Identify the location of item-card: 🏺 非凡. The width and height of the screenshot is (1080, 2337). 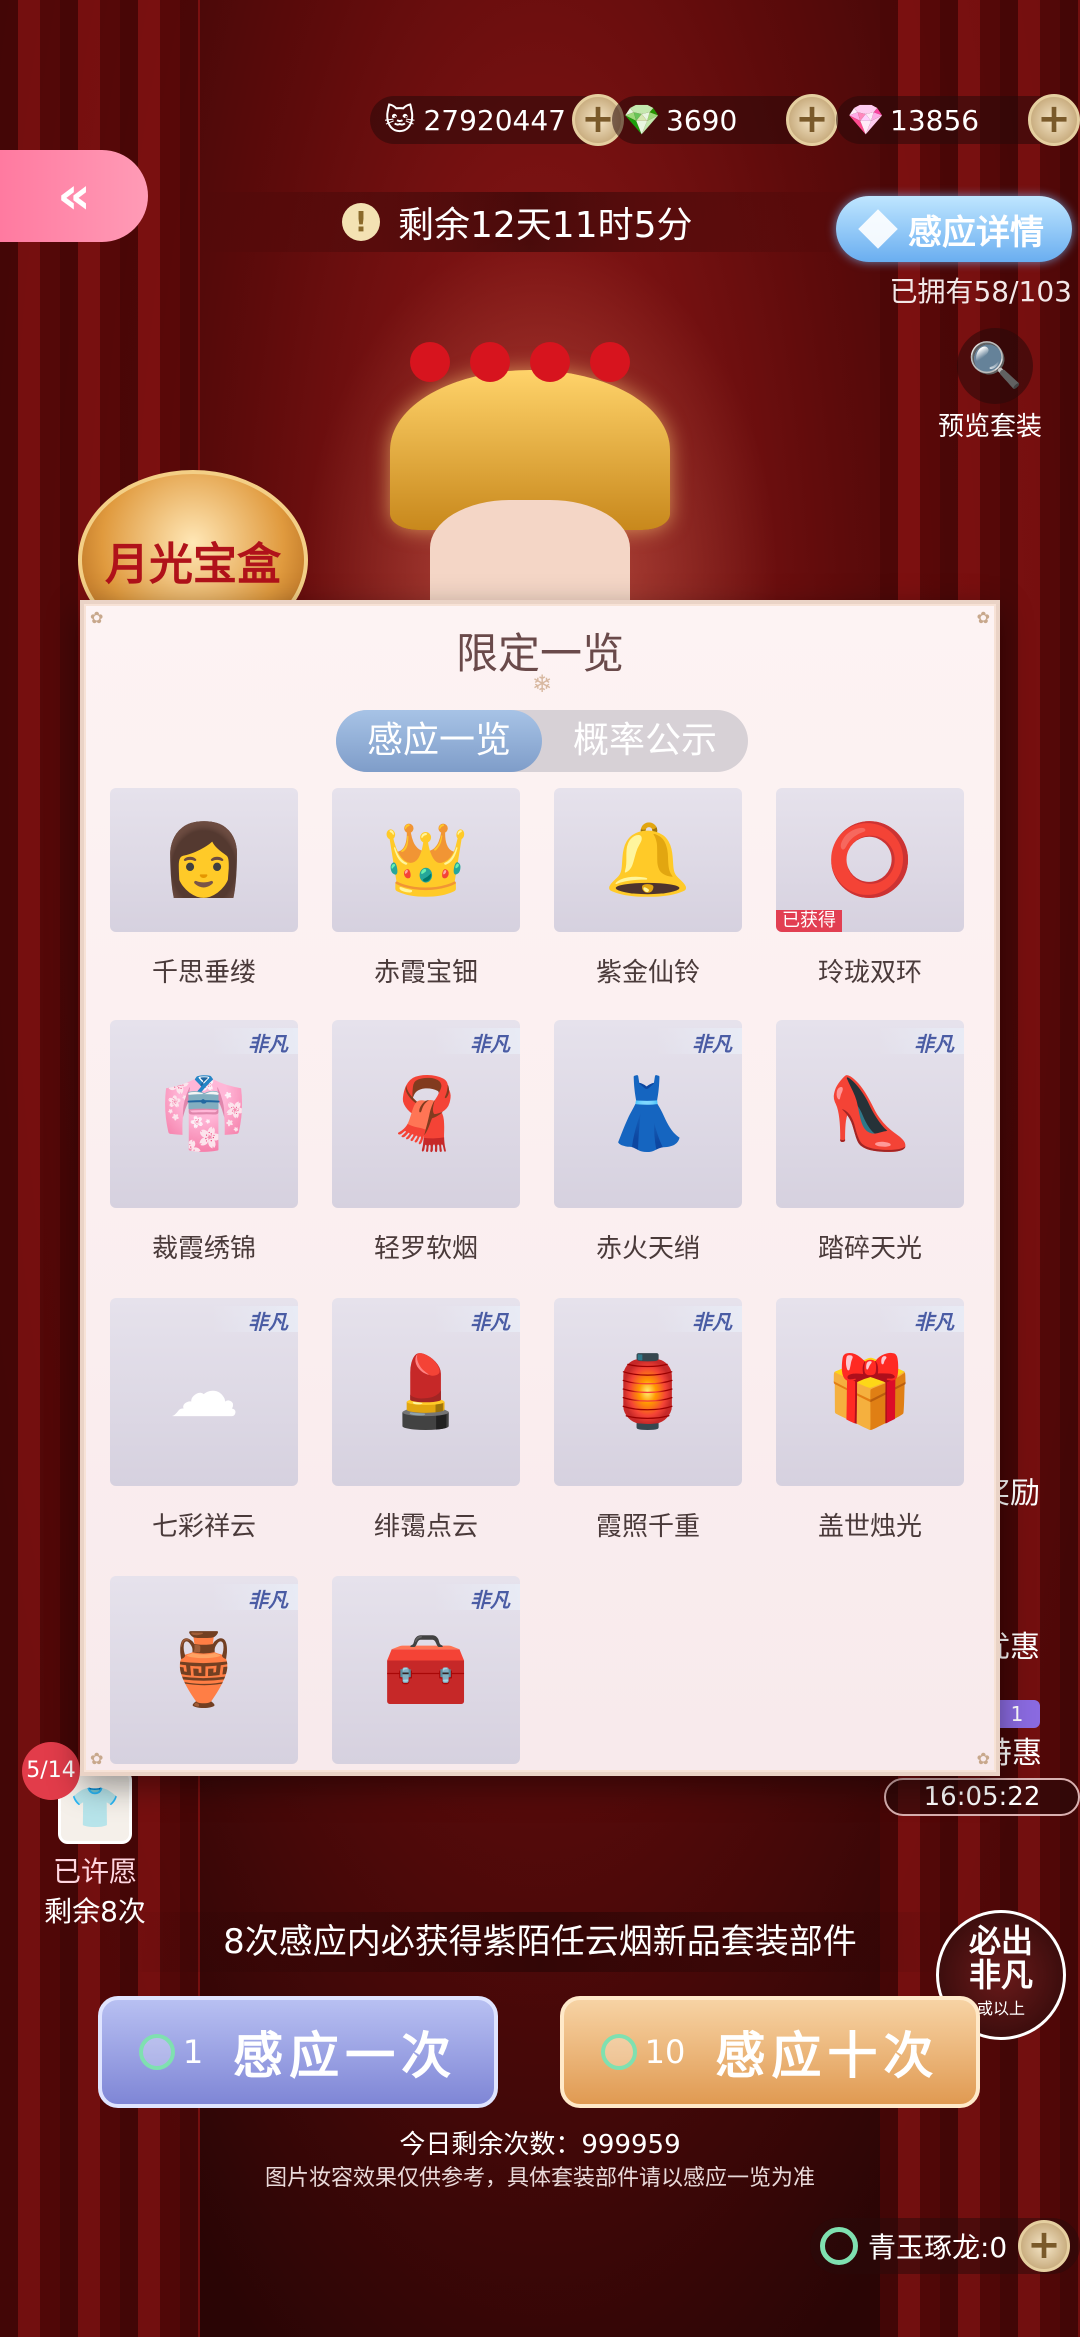
(204, 1670).